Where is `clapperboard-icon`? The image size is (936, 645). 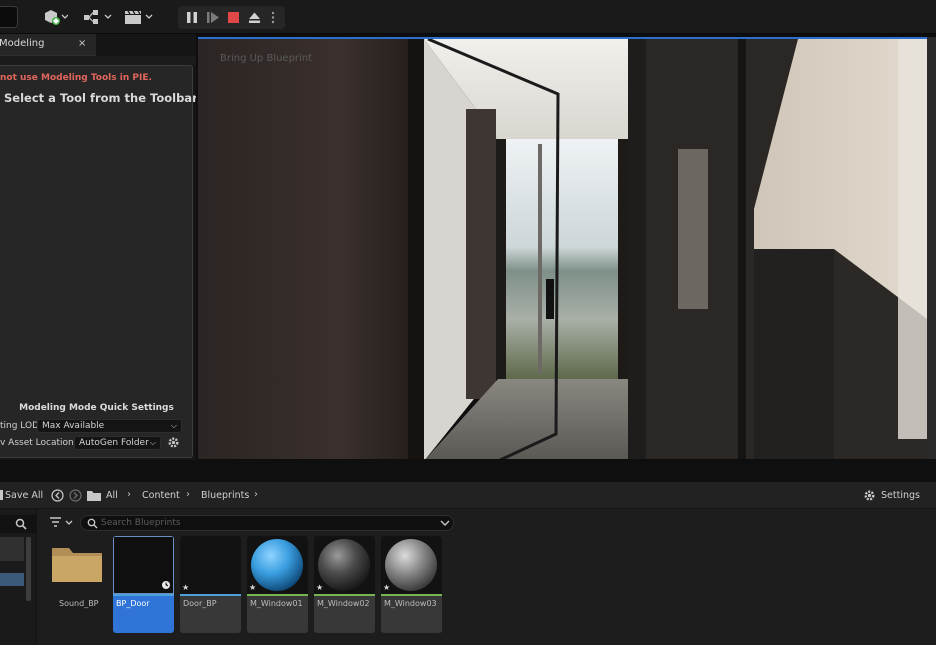
clapperboard-icon is located at coordinates (139, 17).